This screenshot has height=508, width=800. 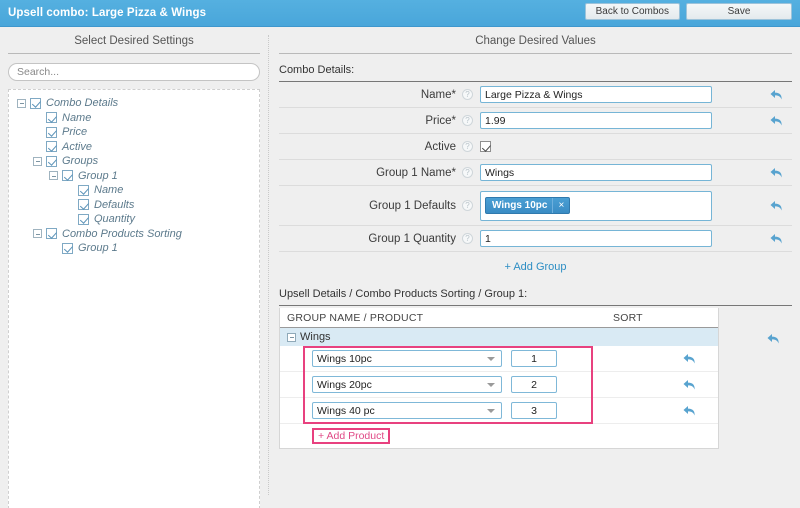 What do you see at coordinates (344, 384) in the screenshot?
I see `product-select-value: Wings 20pc` at bounding box center [344, 384].